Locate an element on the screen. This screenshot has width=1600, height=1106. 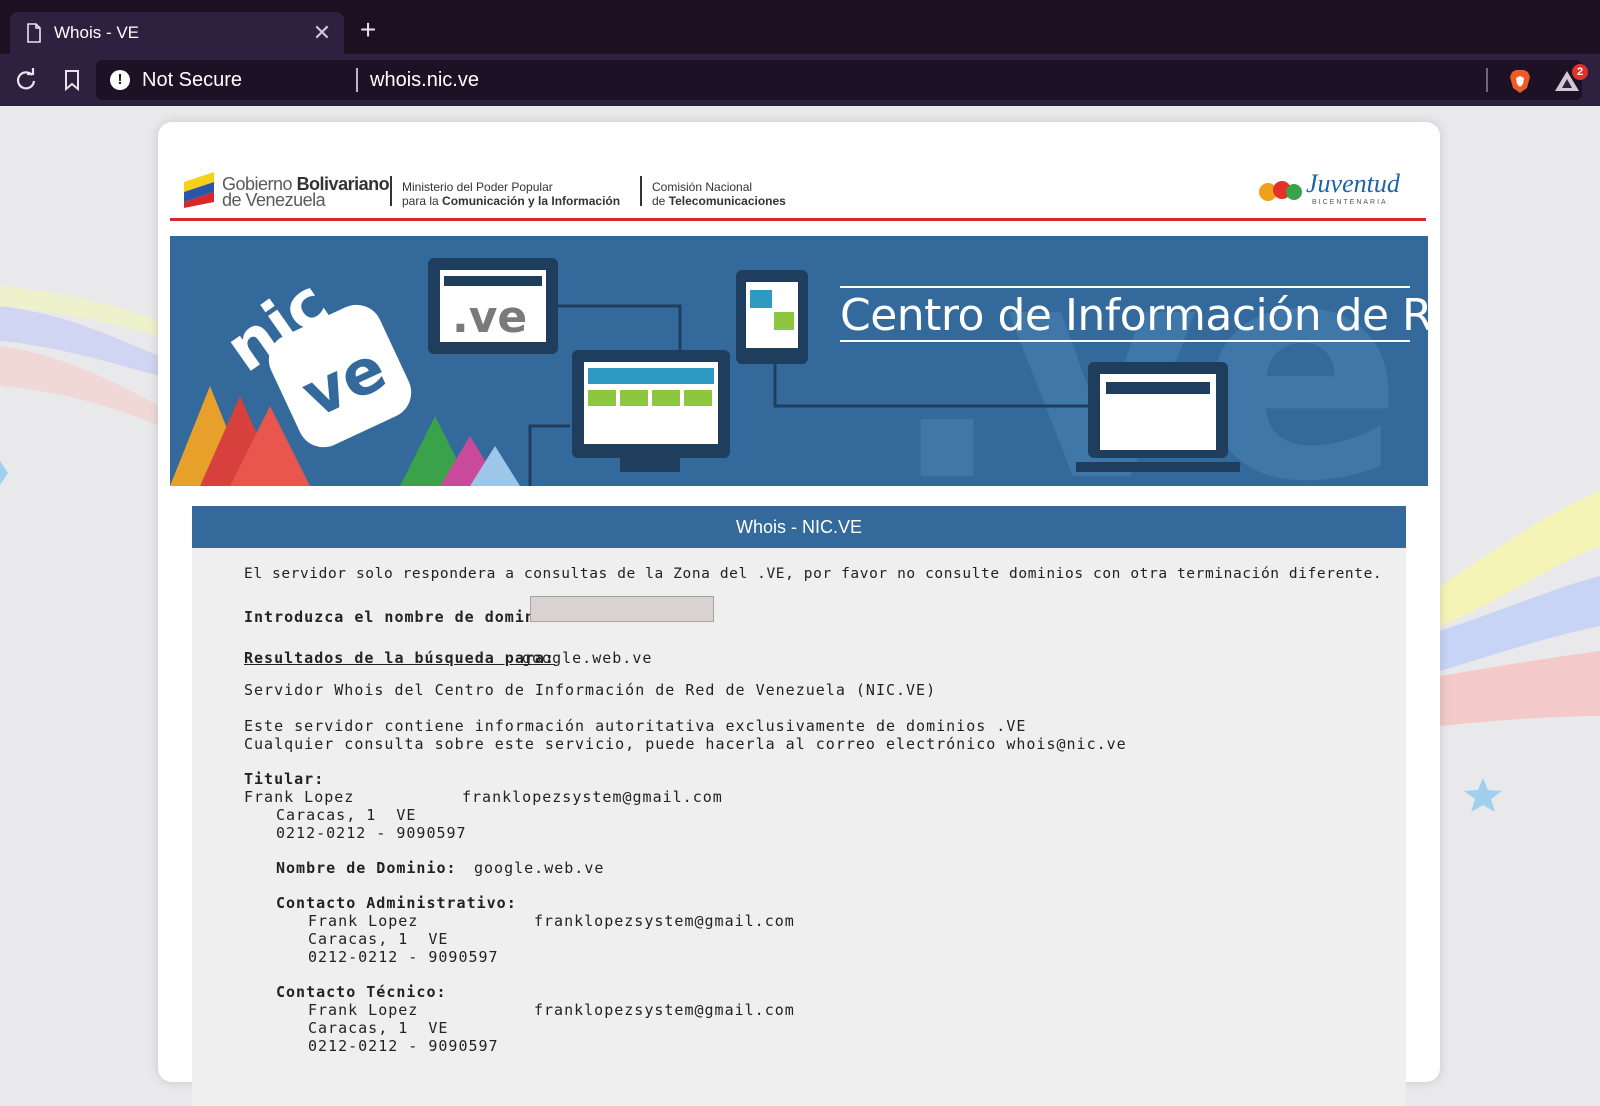
address-bar: ! Not Secure whois.nic.ve 2 is located at coordinates (842, 80).